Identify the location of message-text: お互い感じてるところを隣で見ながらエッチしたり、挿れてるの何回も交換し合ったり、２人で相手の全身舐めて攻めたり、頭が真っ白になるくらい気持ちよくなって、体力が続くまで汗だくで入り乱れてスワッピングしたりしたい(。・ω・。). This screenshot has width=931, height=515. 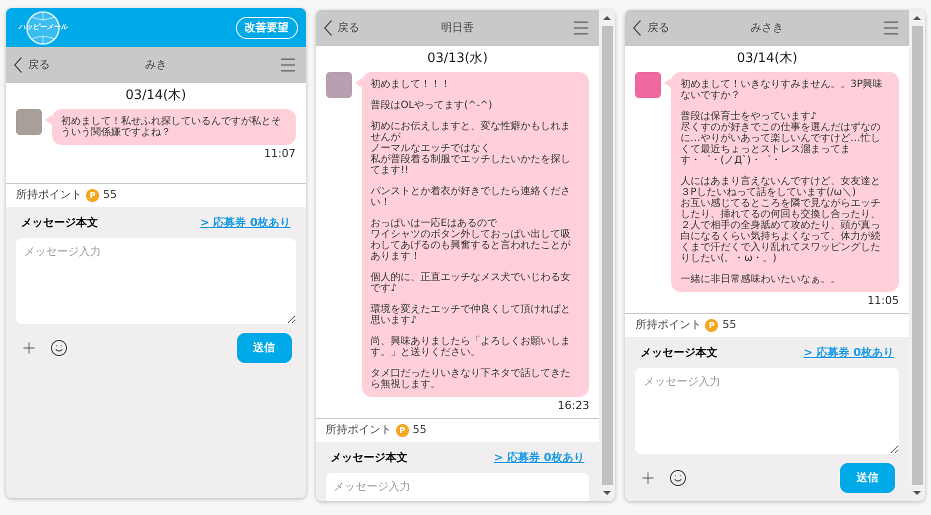
(781, 231).